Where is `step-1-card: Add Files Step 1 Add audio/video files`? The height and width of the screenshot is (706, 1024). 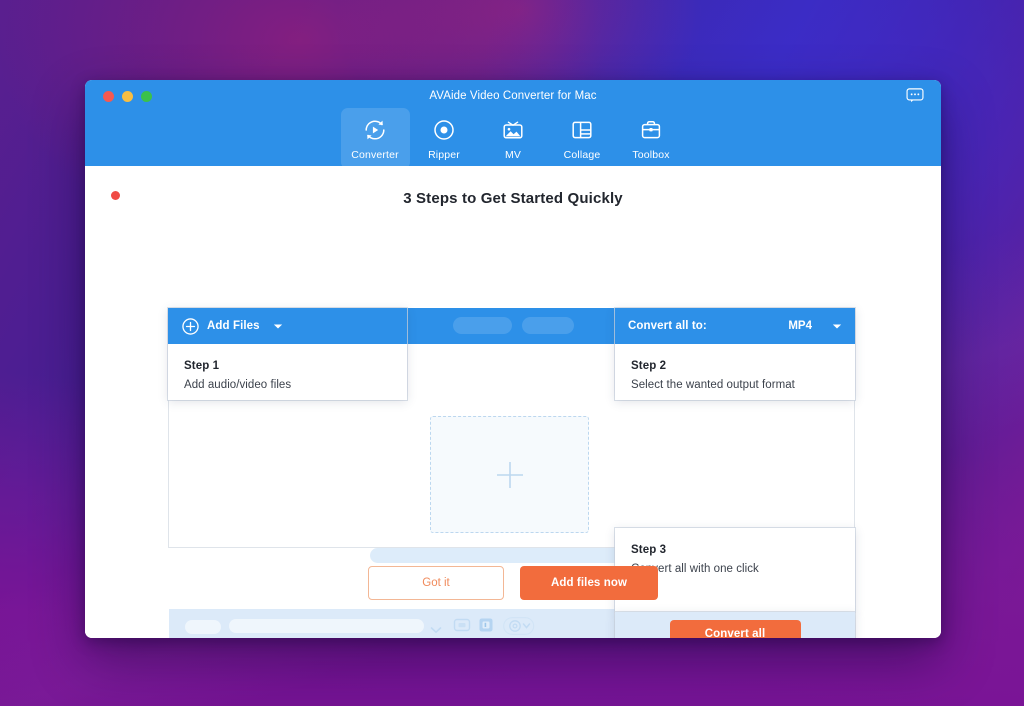 step-1-card: Add Files Step 1 Add audio/video files is located at coordinates (287, 354).